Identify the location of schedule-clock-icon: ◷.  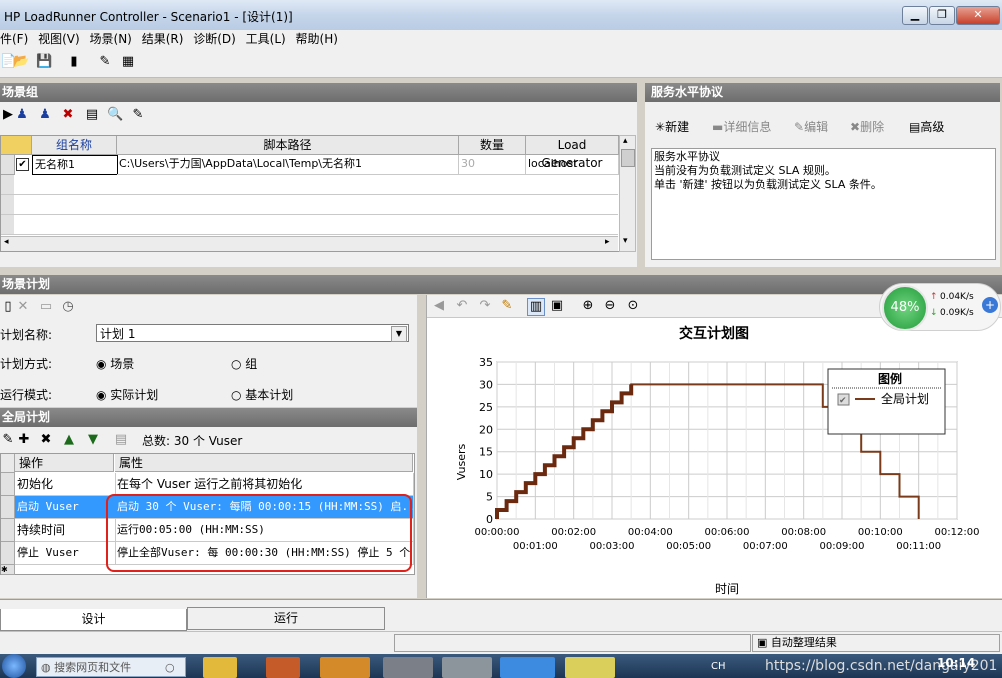
(68, 307).